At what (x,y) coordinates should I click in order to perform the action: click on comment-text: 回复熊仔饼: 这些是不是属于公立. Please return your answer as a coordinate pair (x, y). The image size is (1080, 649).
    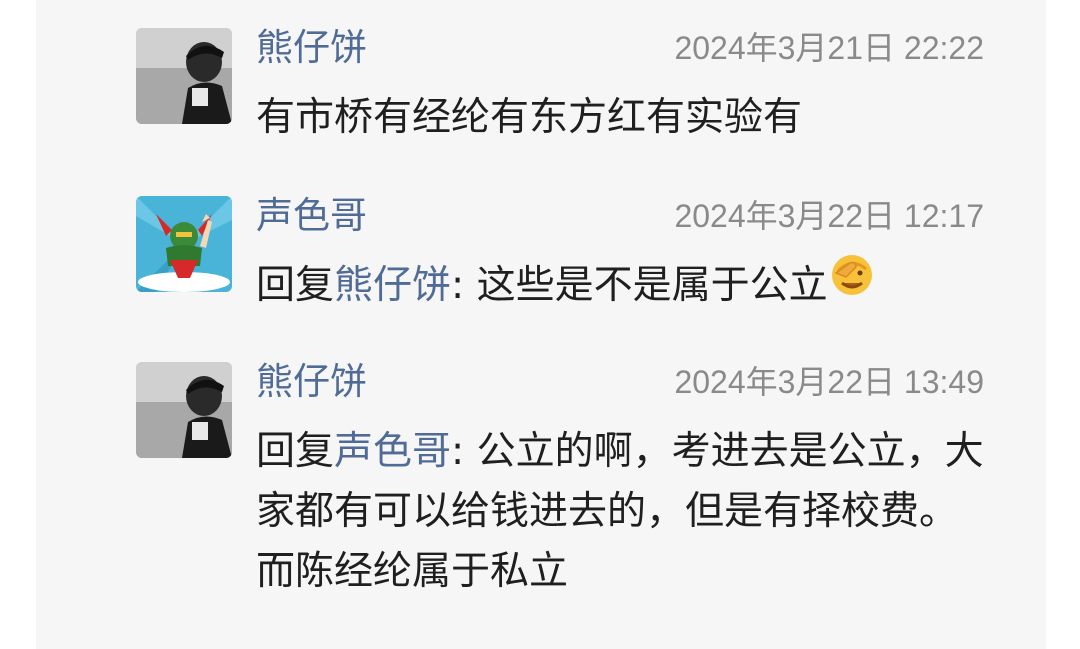
    Looking at the image, I should click on (621, 286).